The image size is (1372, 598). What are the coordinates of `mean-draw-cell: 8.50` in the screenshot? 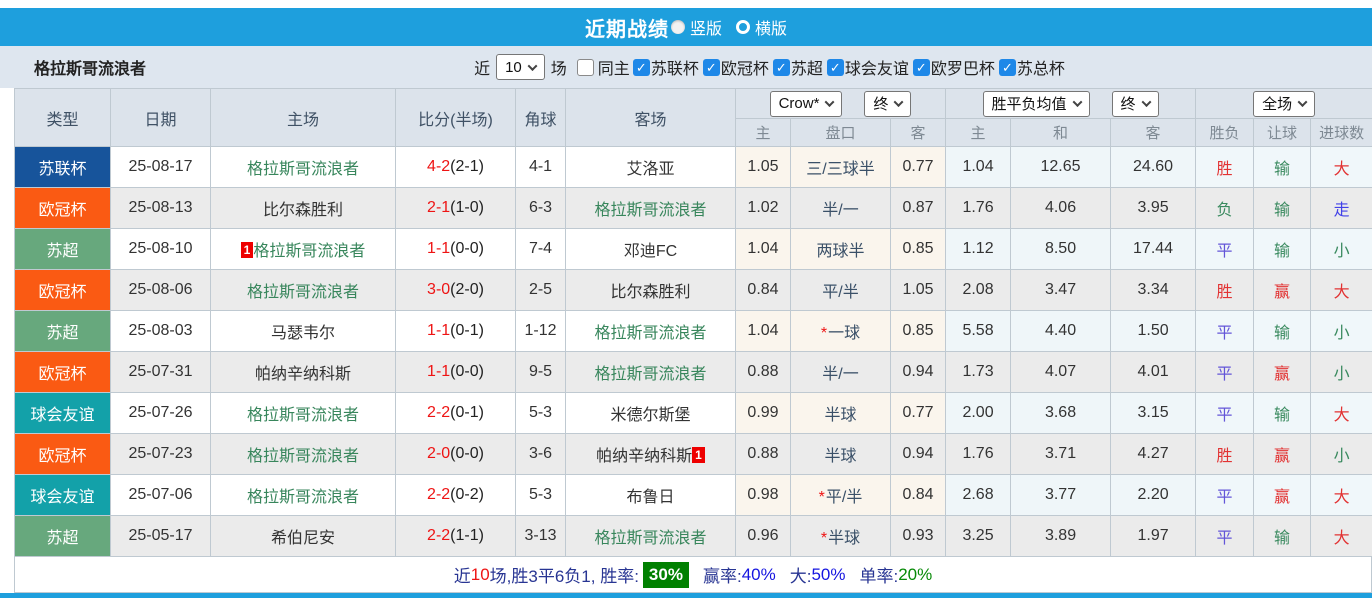 It's located at (1061, 249).